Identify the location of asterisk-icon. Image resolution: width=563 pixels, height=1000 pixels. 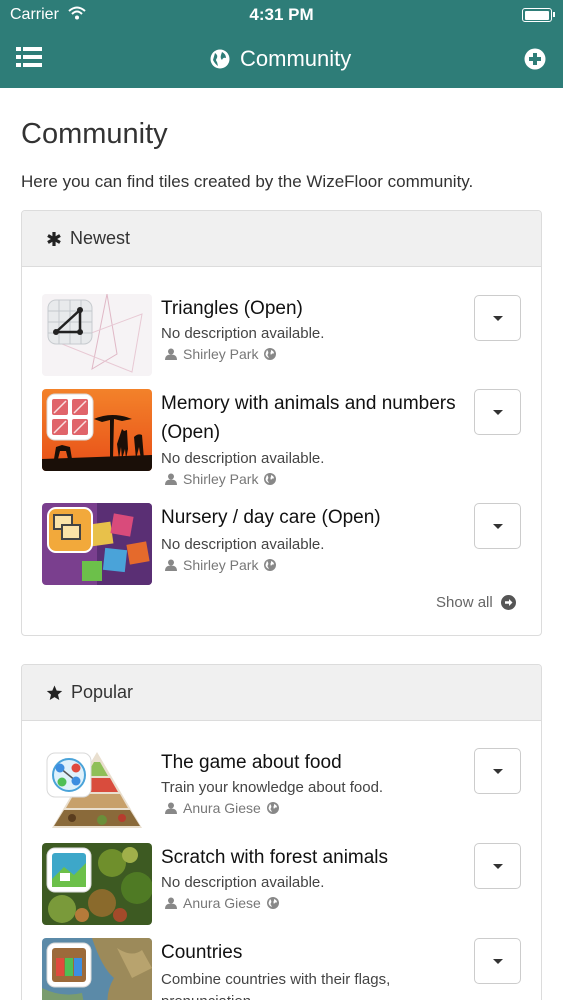
(54, 238).